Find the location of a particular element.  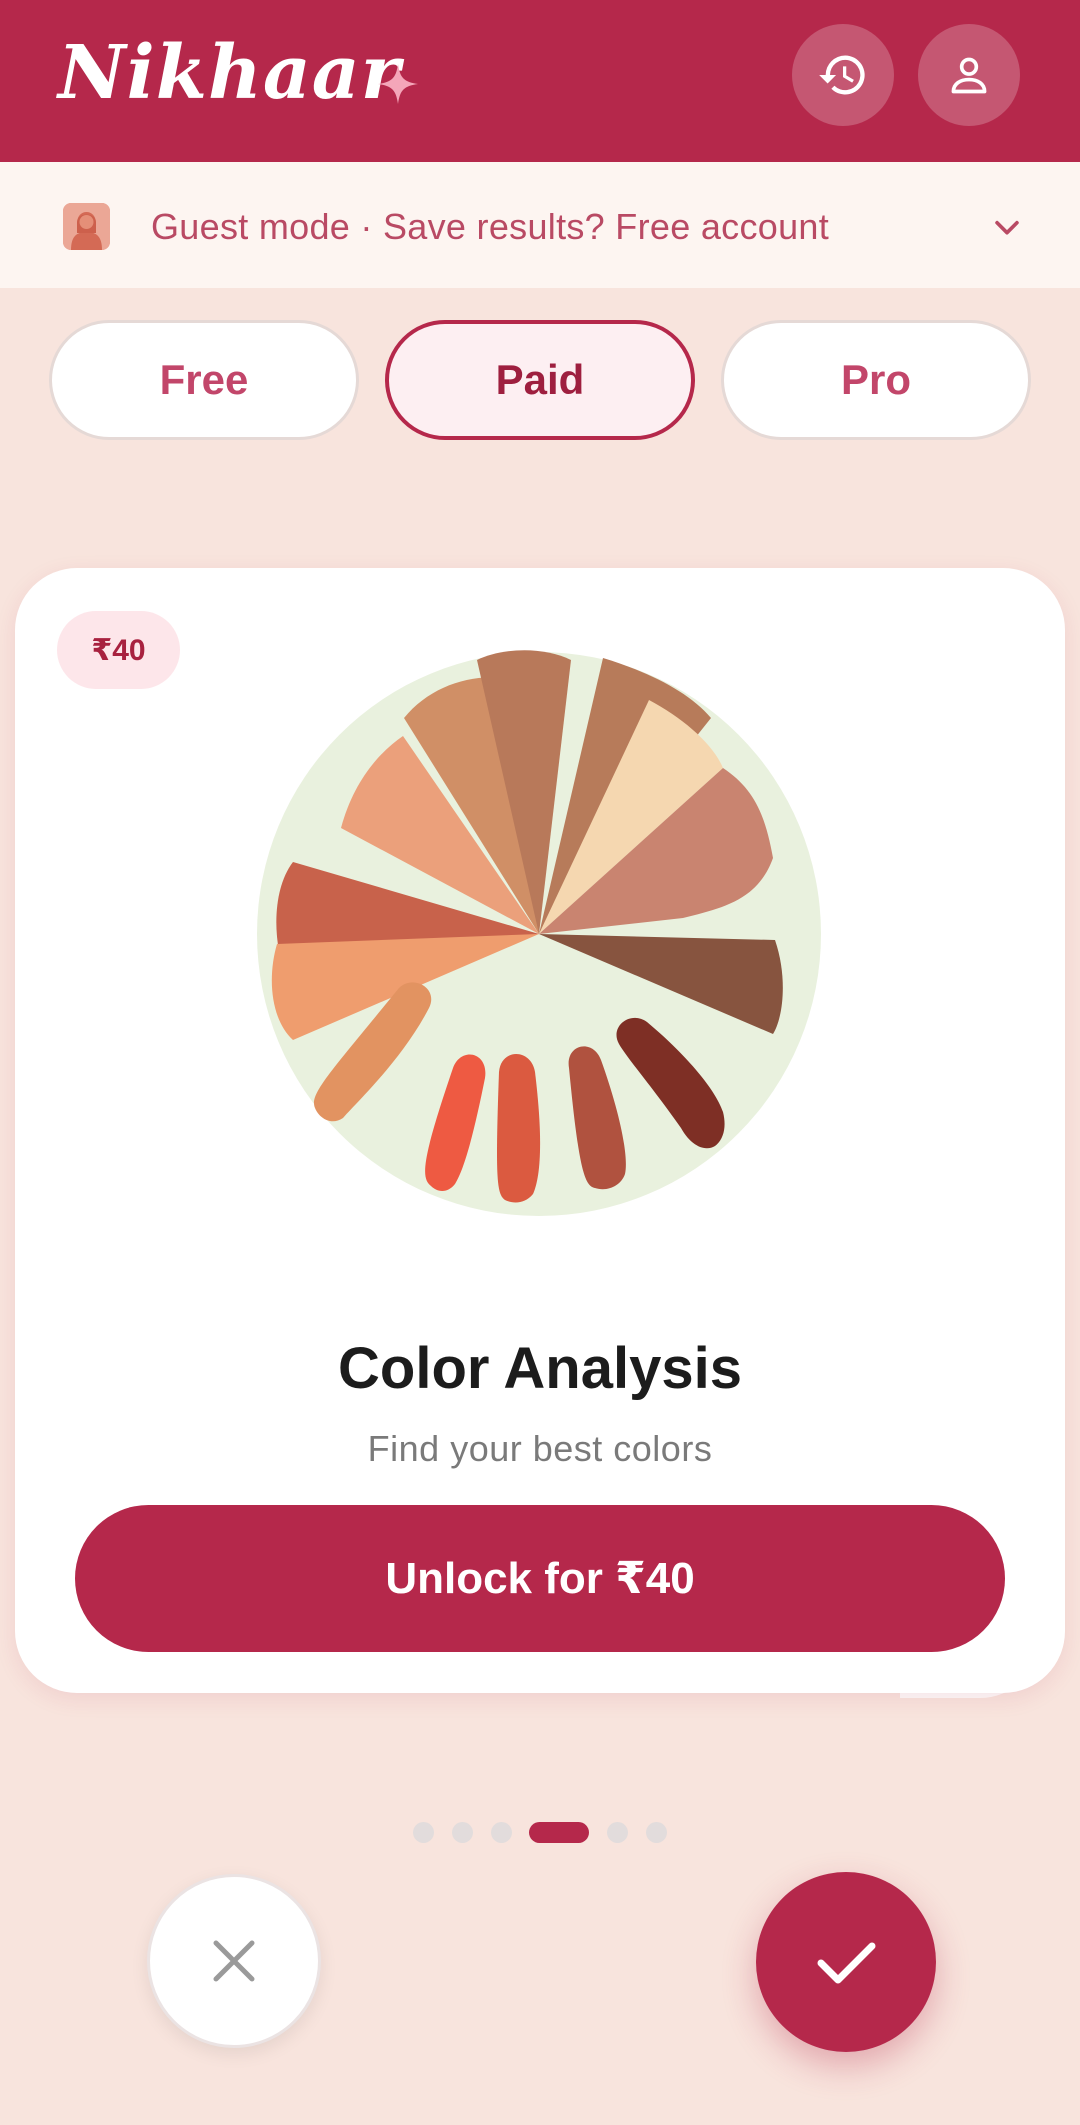

app-logo: Nikhaar is located at coordinates (229, 73).